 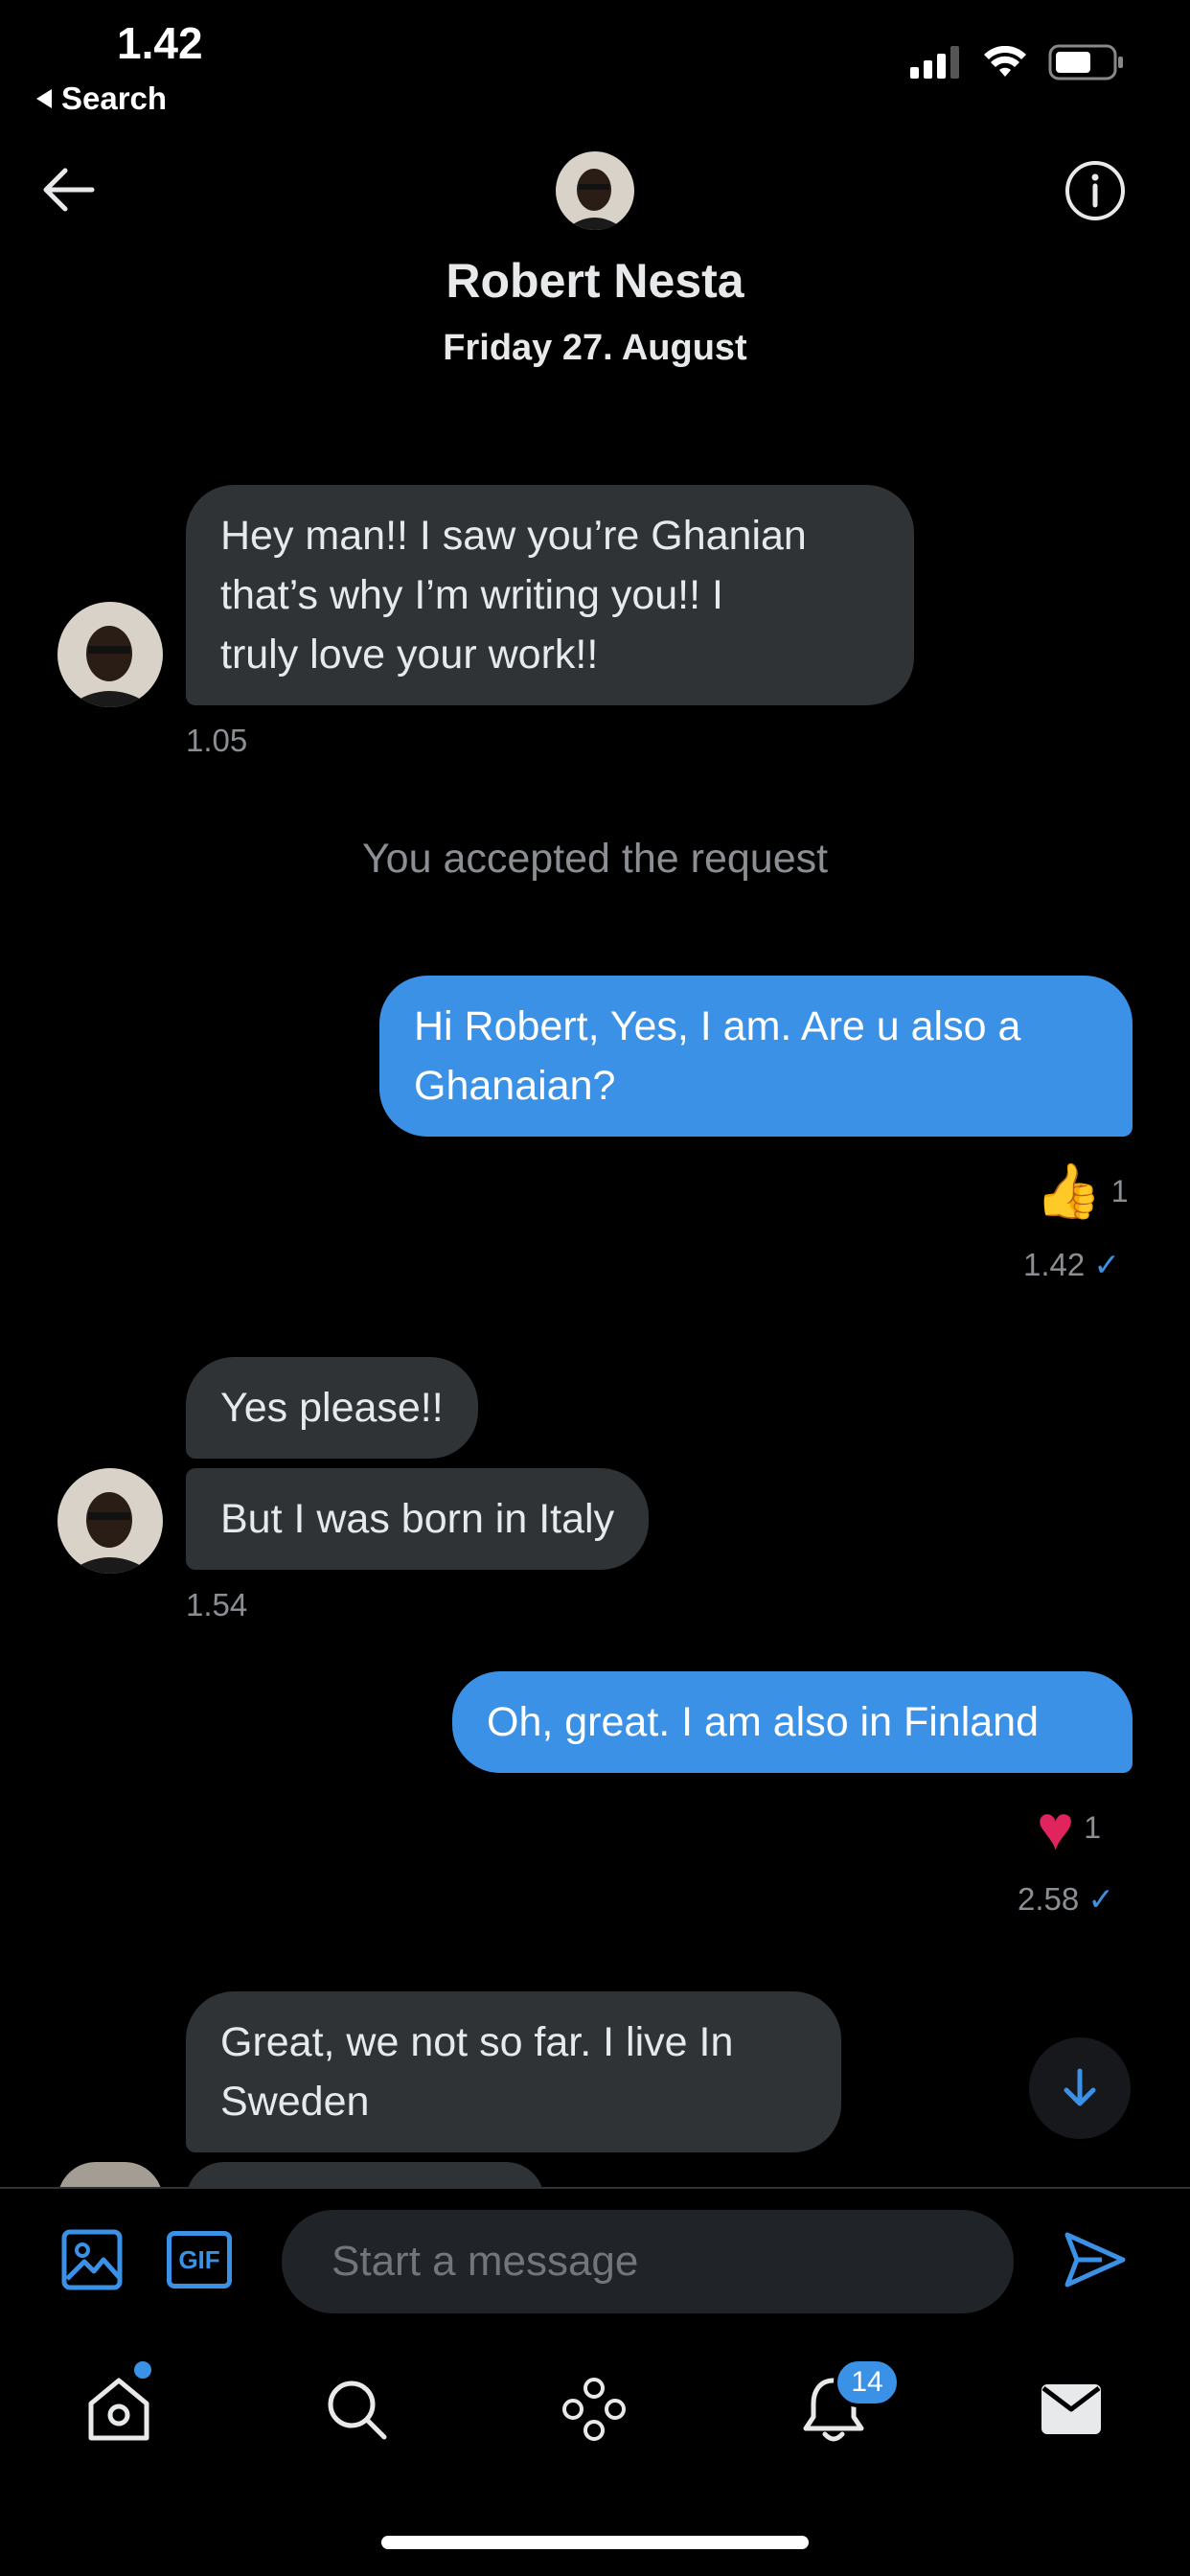 What do you see at coordinates (69, 190) in the screenshot?
I see `back-arrow-icon` at bounding box center [69, 190].